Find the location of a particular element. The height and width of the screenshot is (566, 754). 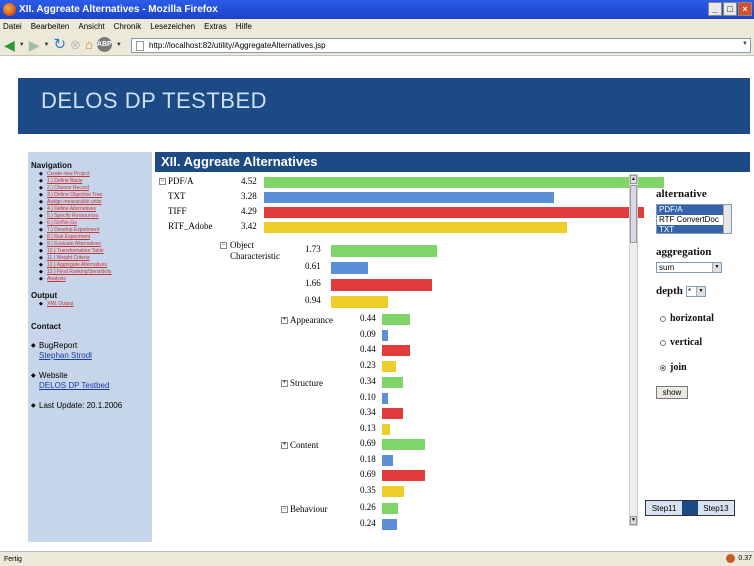

menu-chronik: Chronik is located at coordinates (128, 26).